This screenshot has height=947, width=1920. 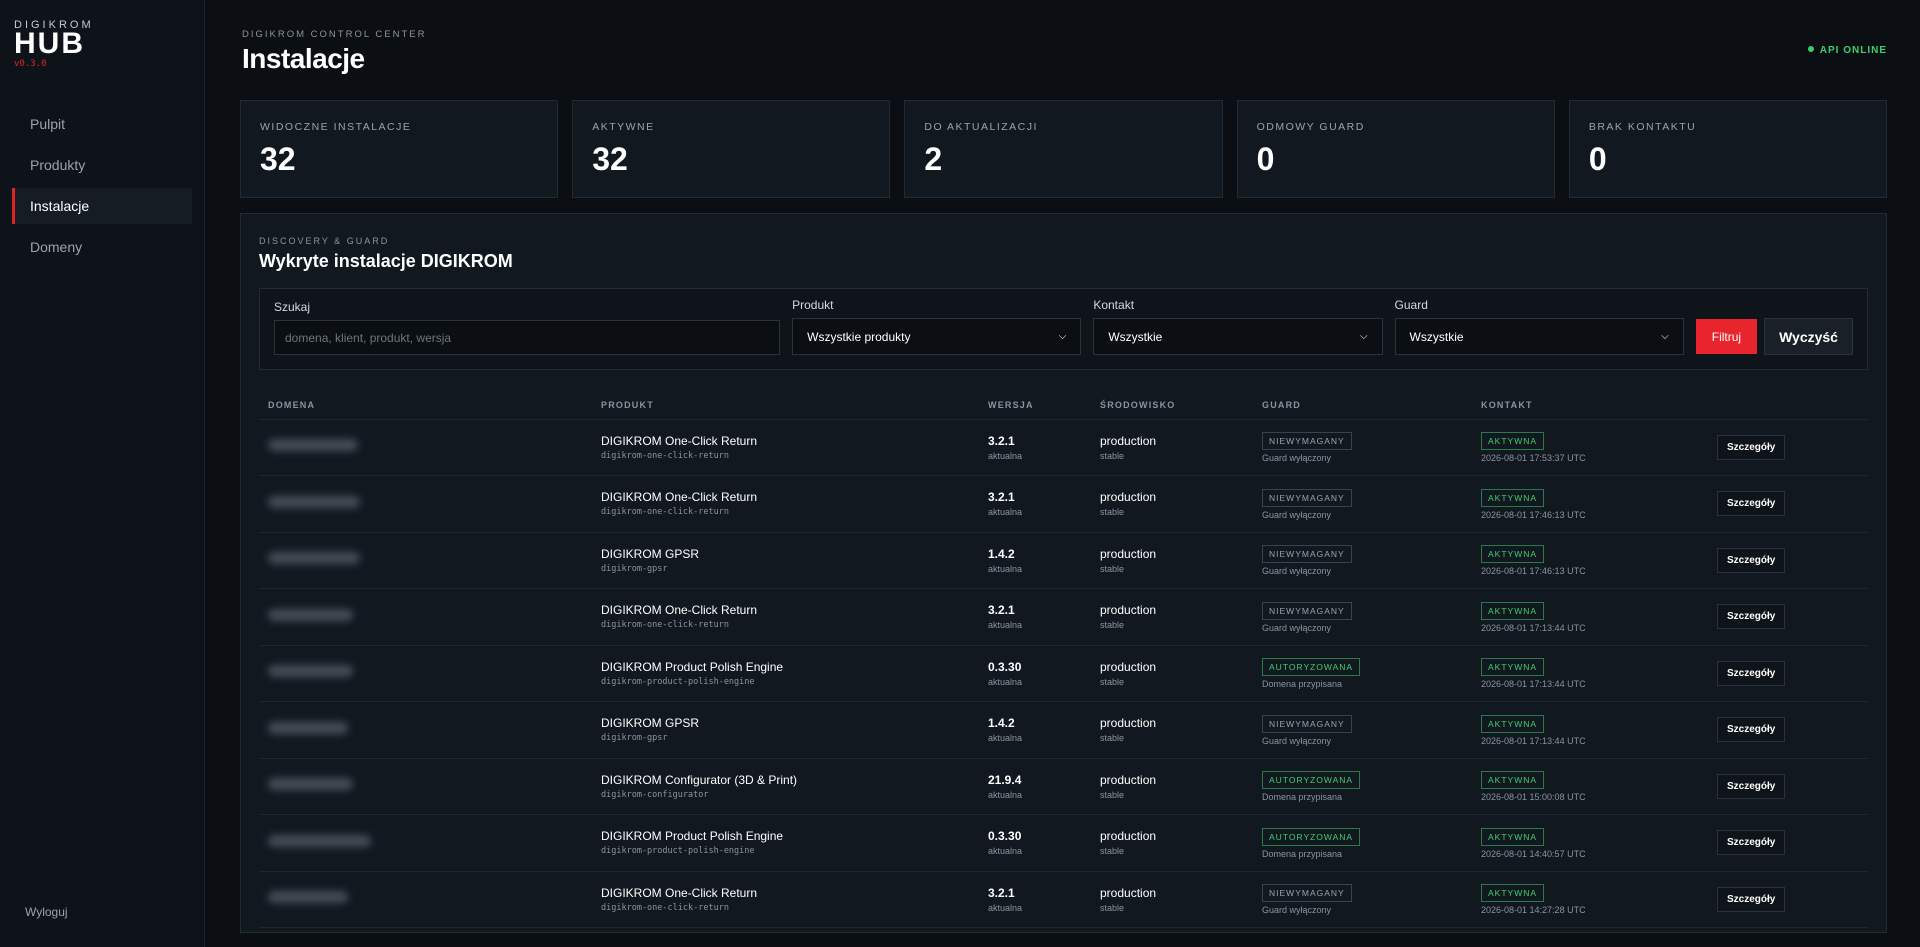 I want to click on cell-product: DIGIKROM GPSR digikrom-gpsr, so click(x=785, y=730).